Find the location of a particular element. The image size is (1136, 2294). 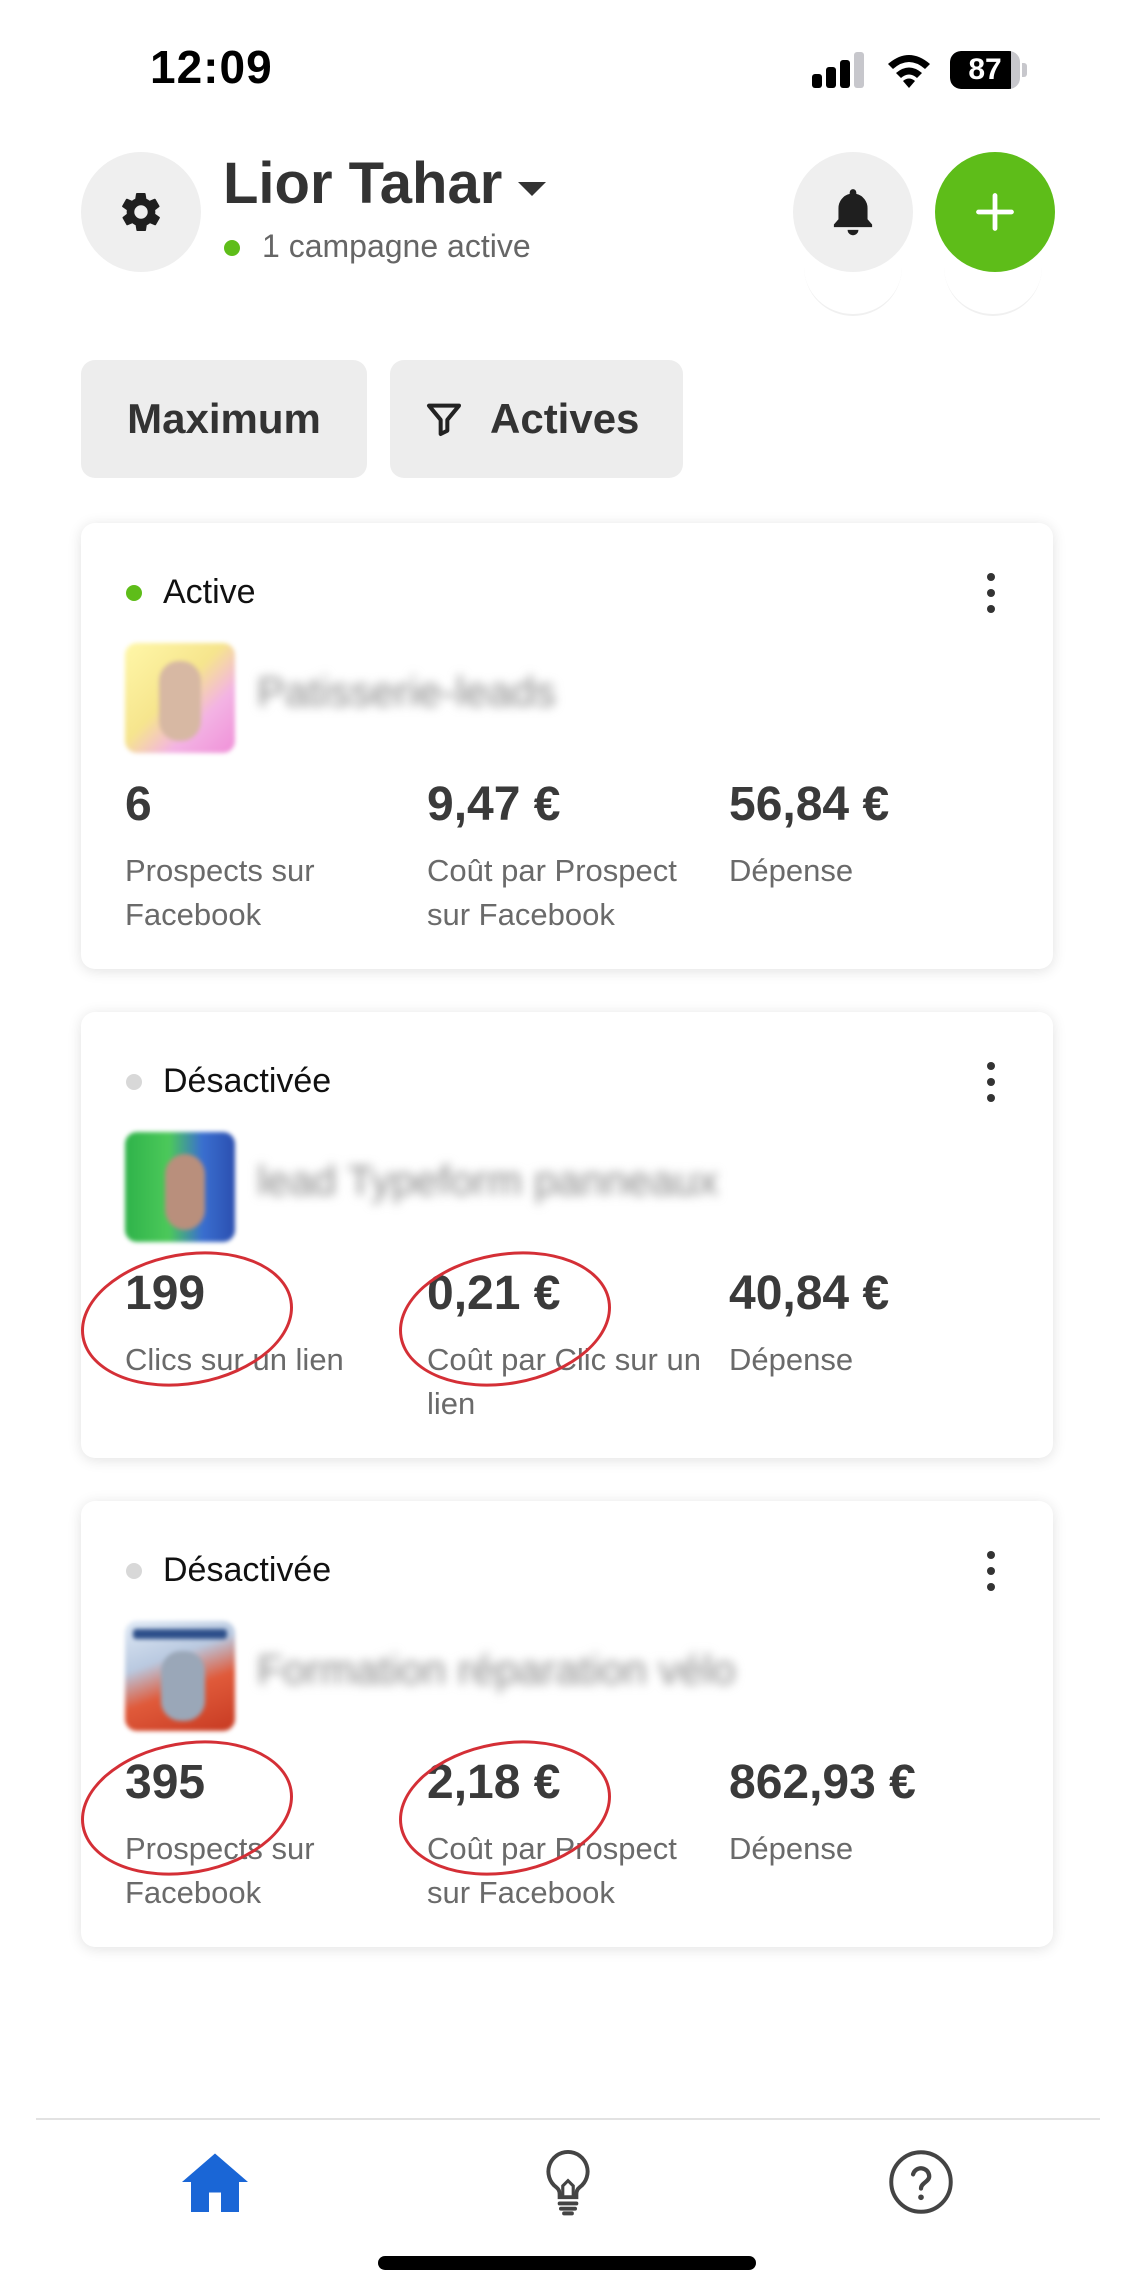

campaign-name: Formation réparation vélo is located at coordinates (496, 1669).